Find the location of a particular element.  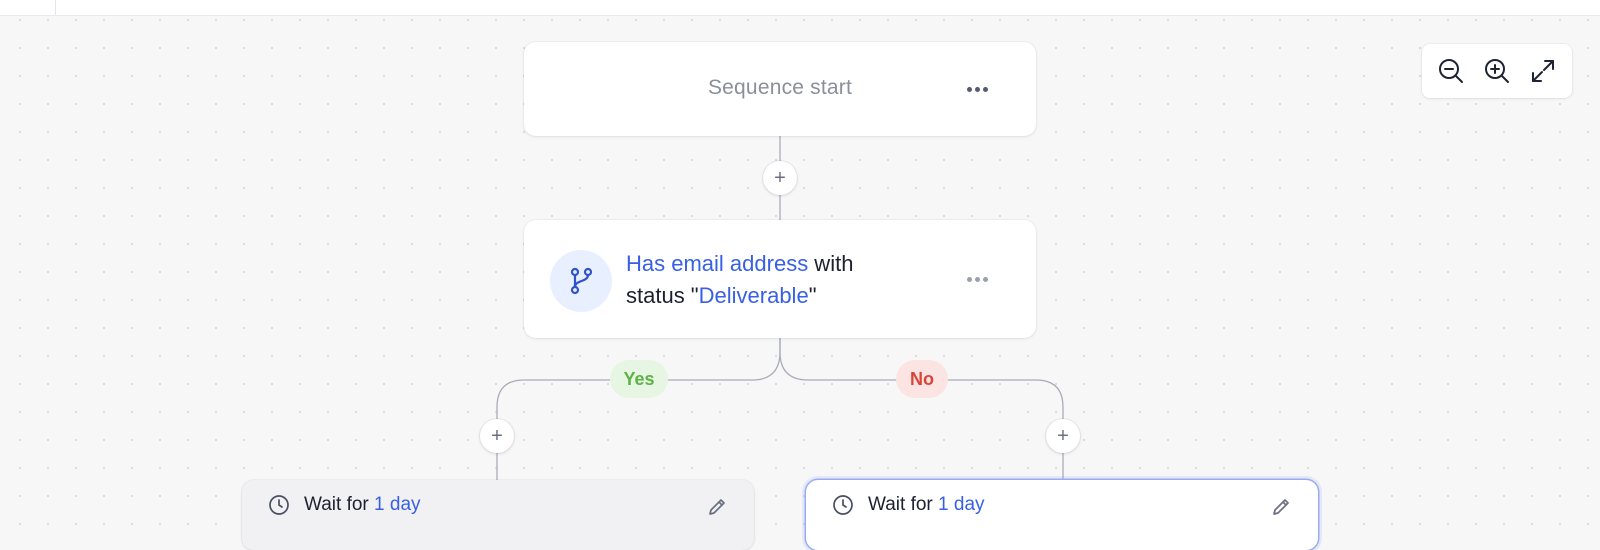

condition-text-with: with is located at coordinates (831, 263).